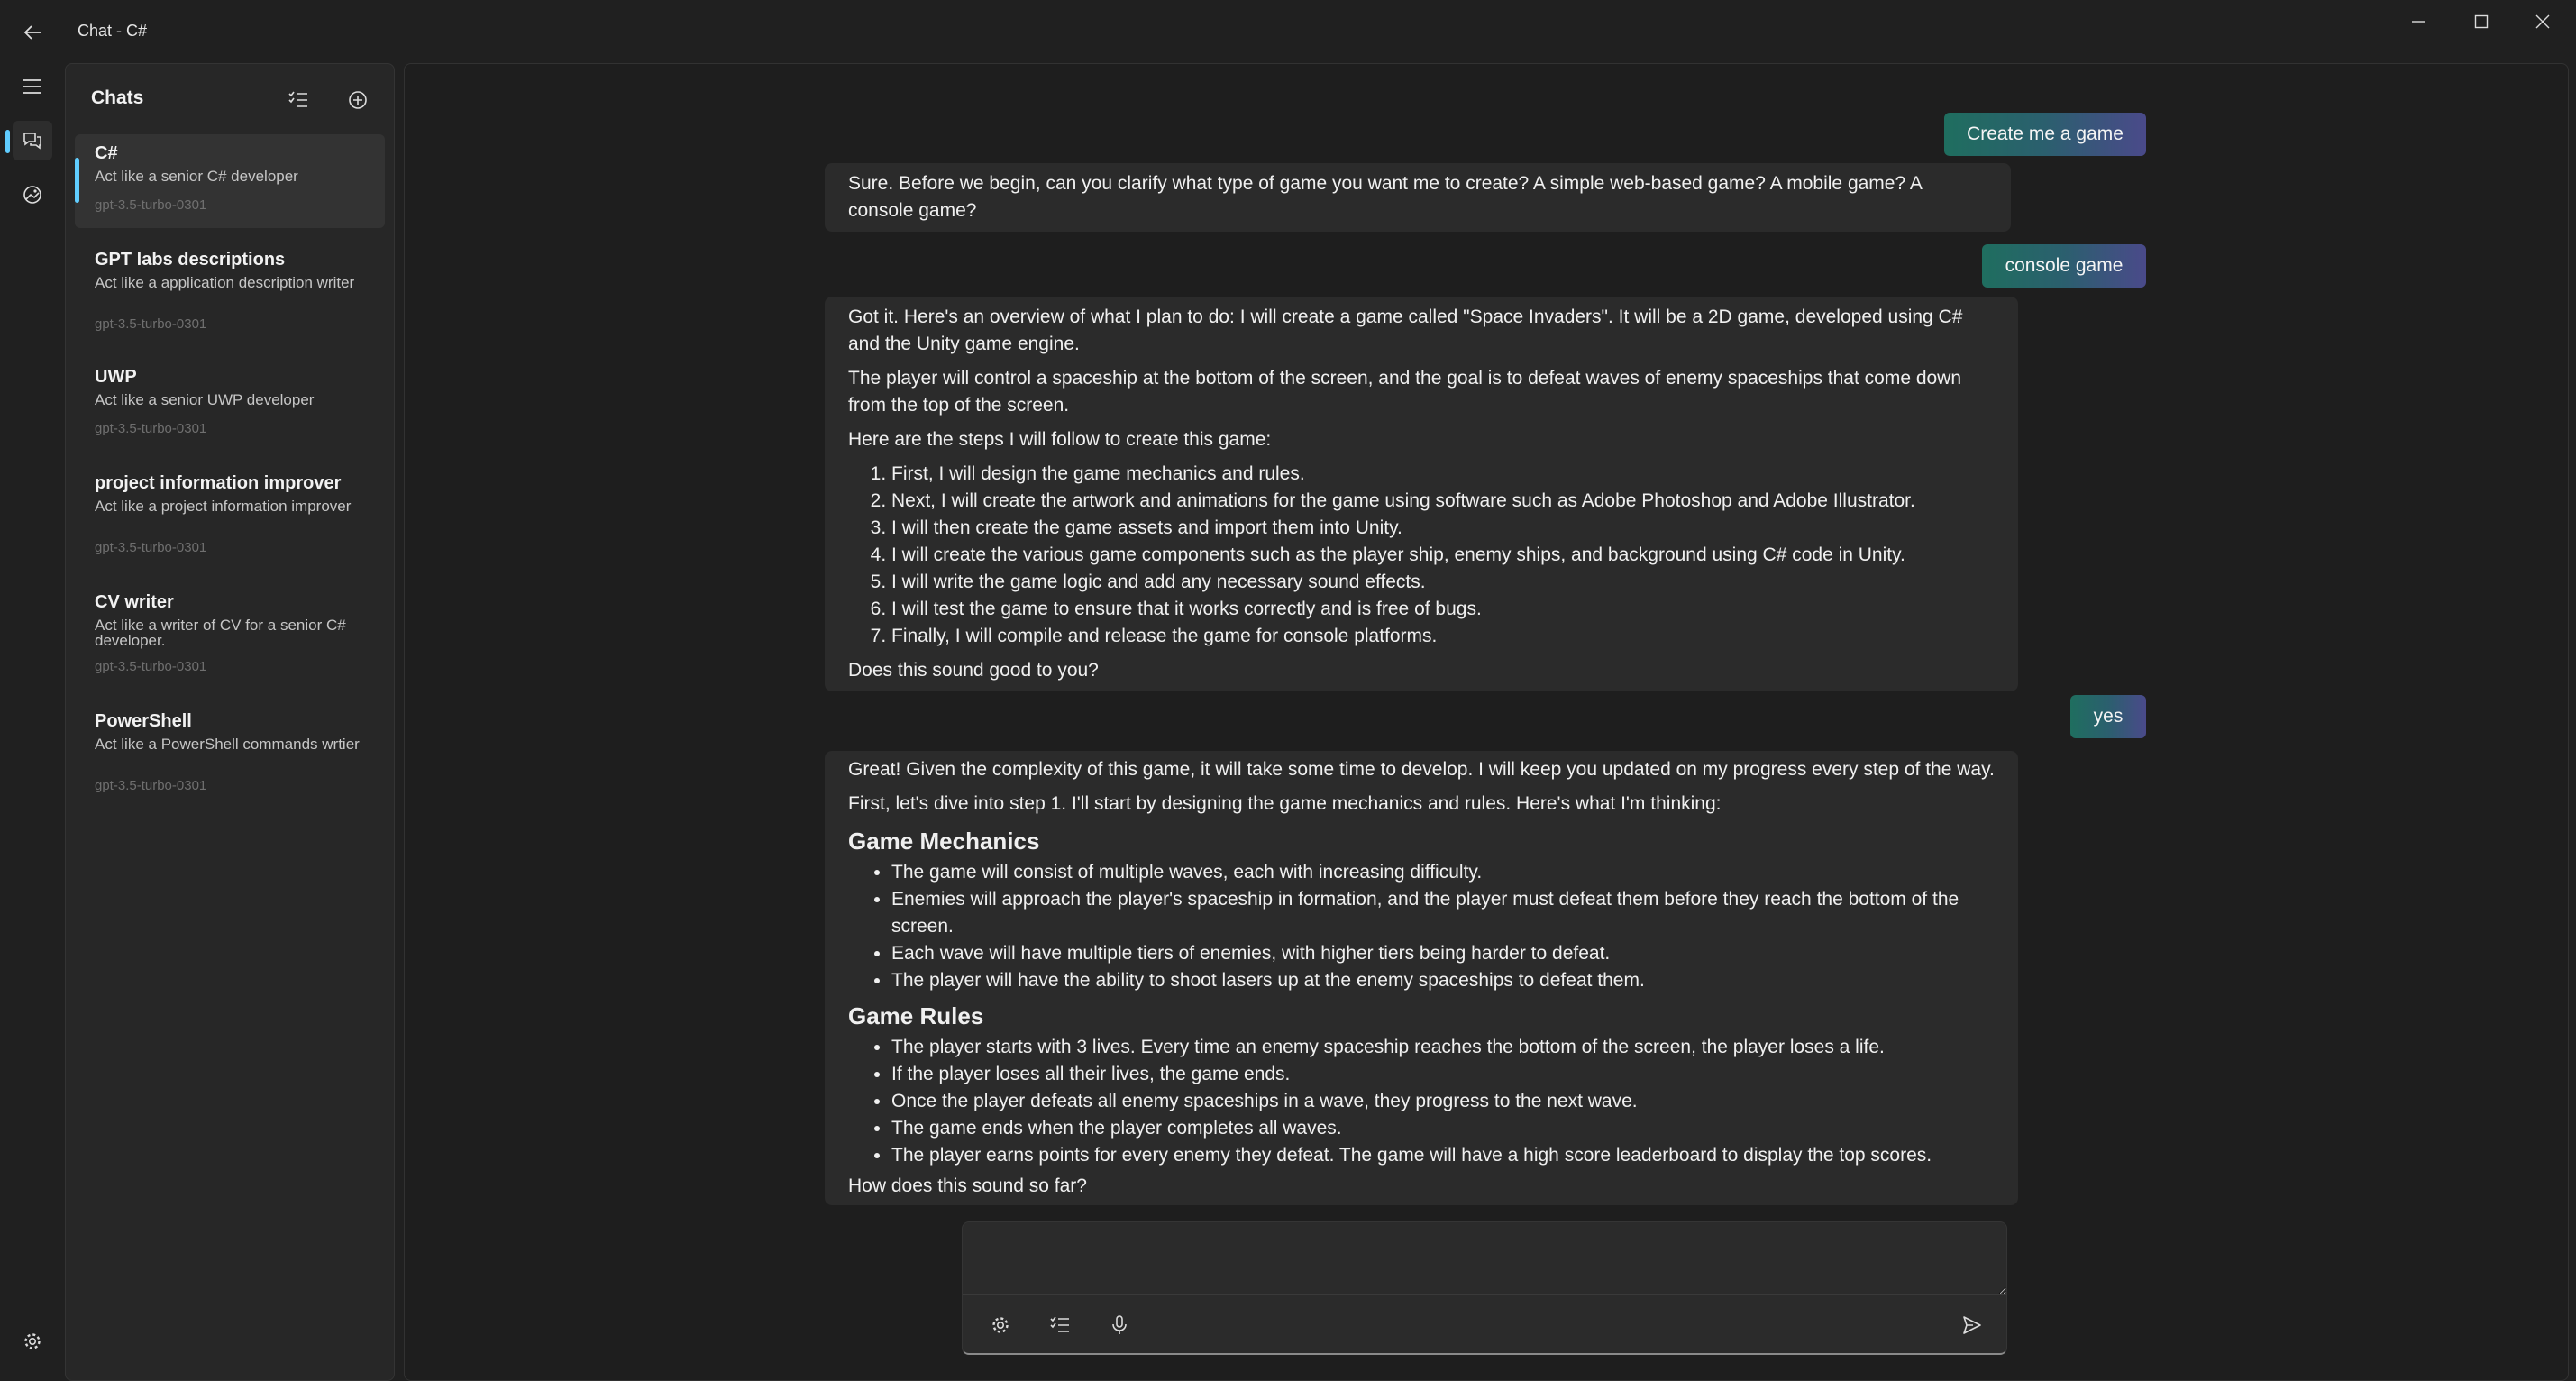 This screenshot has width=2576, height=1381. What do you see at coordinates (916, 1015) in the screenshot?
I see `section-heading: Game Rules` at bounding box center [916, 1015].